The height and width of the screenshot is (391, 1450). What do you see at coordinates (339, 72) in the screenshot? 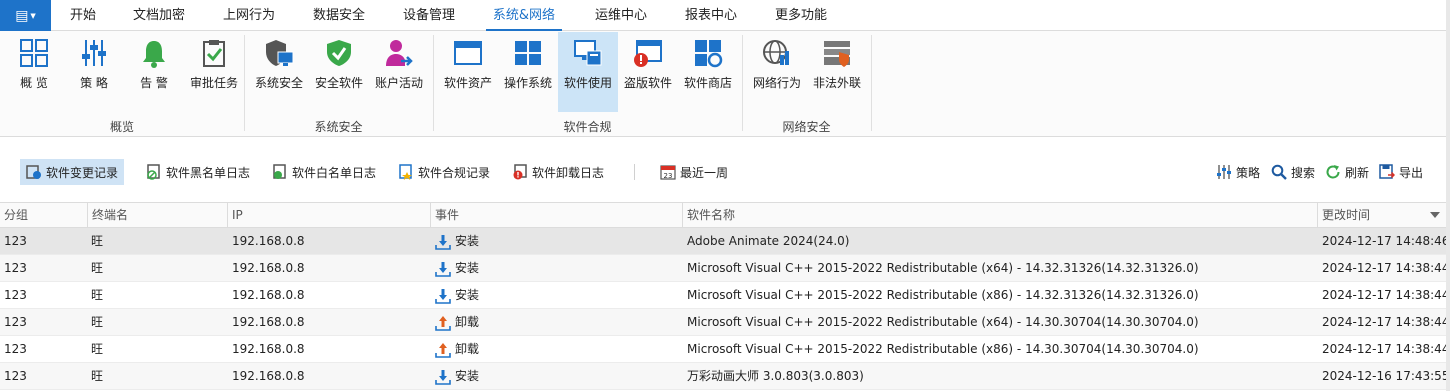
I see `ribbon-security-software: 安全软件` at bounding box center [339, 72].